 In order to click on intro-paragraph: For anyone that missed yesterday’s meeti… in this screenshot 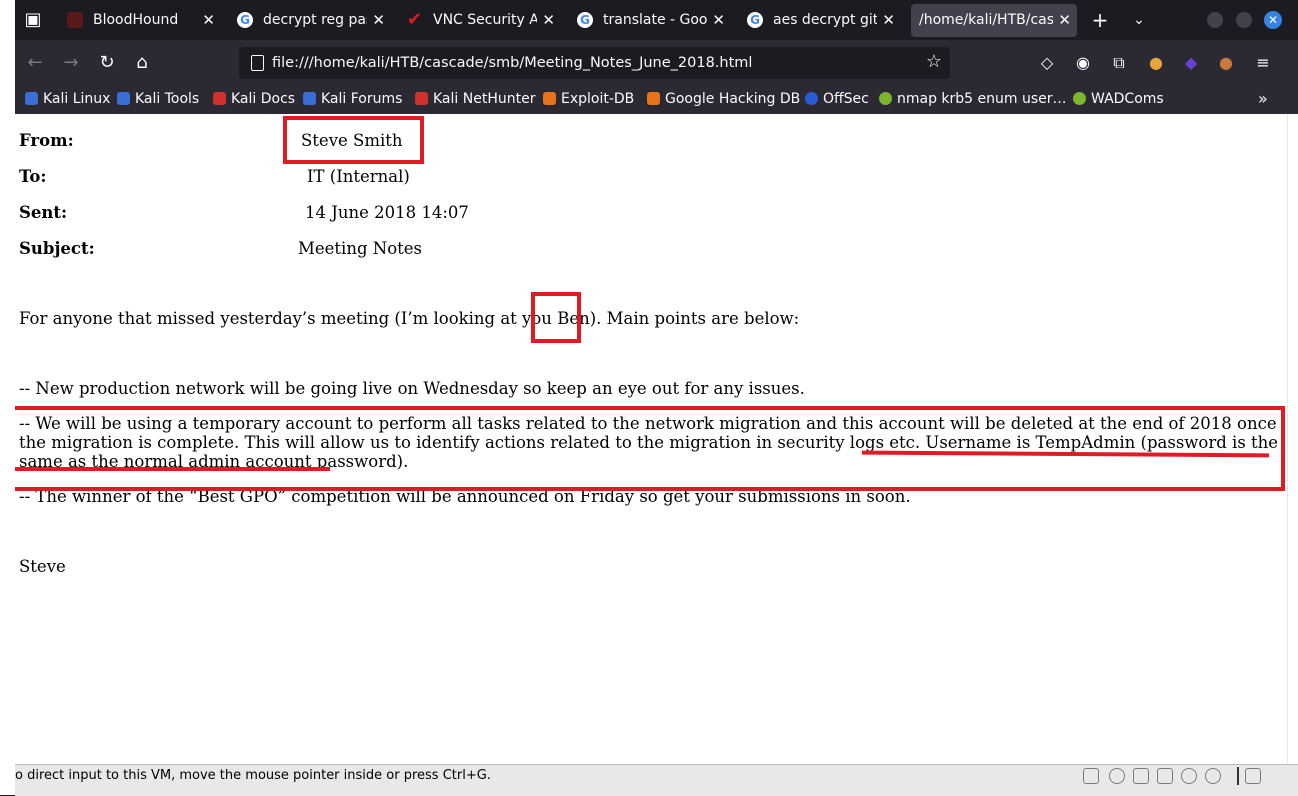, I will do `click(409, 318)`.